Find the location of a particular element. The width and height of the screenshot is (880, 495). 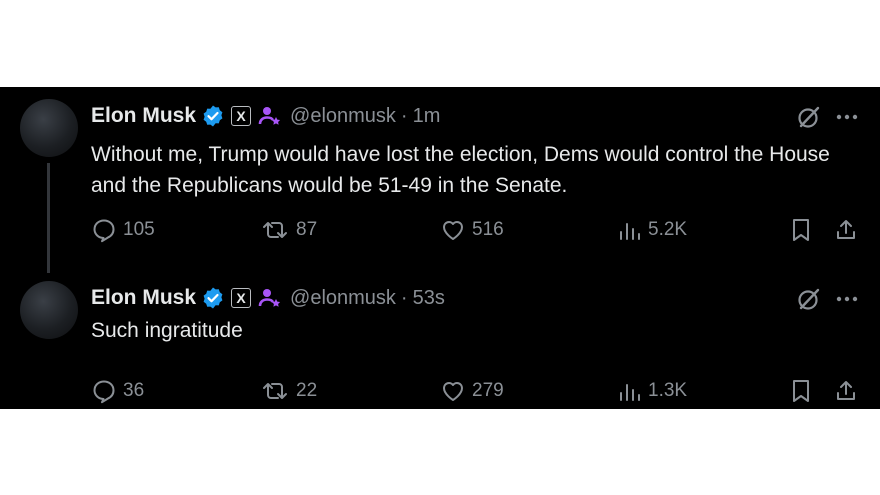

like-count: 516 is located at coordinates (488, 229).